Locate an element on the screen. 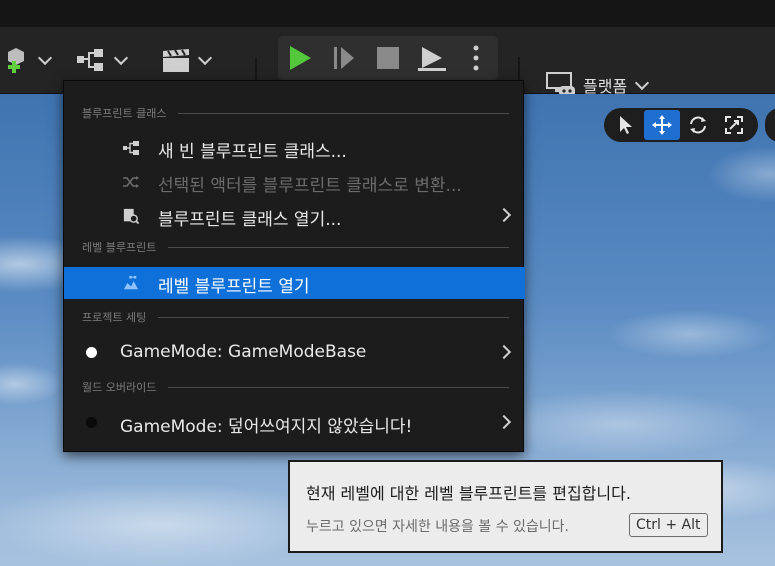  stop-icon is located at coordinates (388, 58).